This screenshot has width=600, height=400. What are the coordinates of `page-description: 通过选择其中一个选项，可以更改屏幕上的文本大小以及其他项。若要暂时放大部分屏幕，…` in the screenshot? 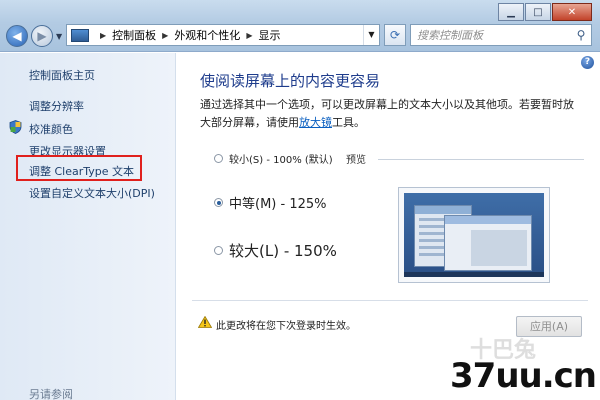 It's located at (392, 114).